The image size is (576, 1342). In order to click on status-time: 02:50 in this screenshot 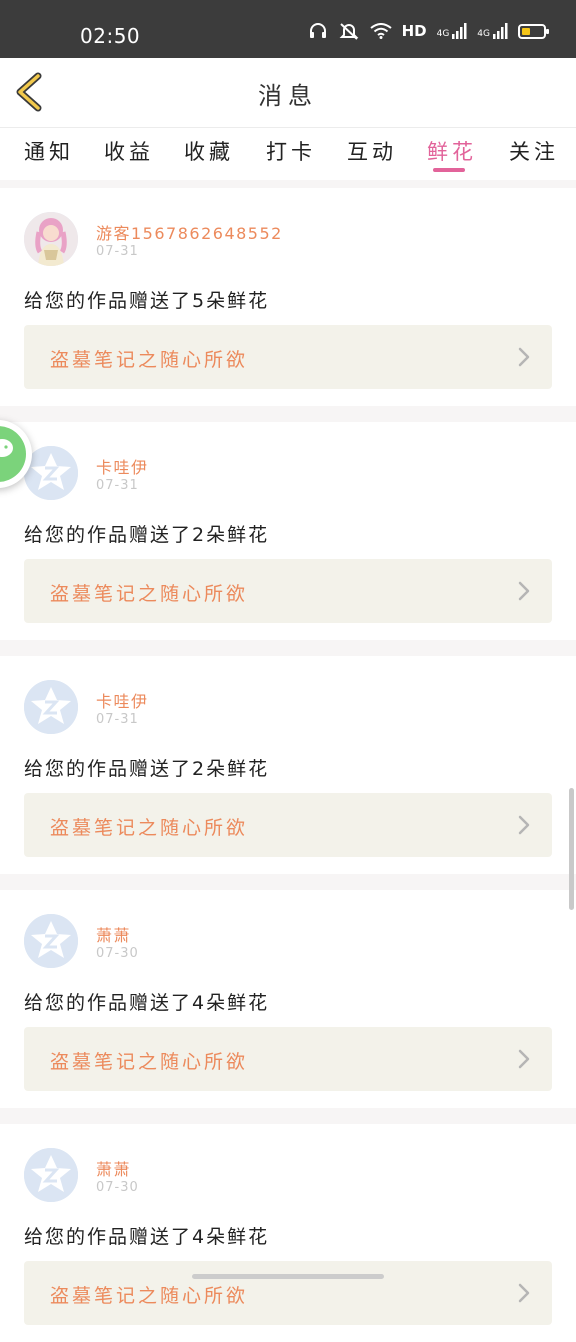, I will do `click(110, 36)`.